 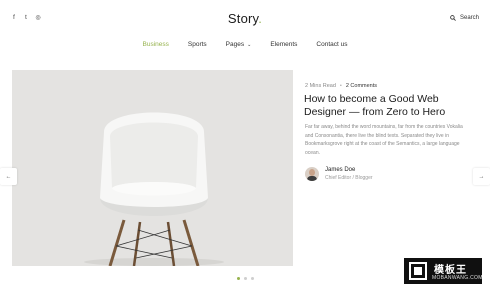 What do you see at coordinates (349, 178) in the screenshot?
I see `author-role: Chief Editor / Blogger` at bounding box center [349, 178].